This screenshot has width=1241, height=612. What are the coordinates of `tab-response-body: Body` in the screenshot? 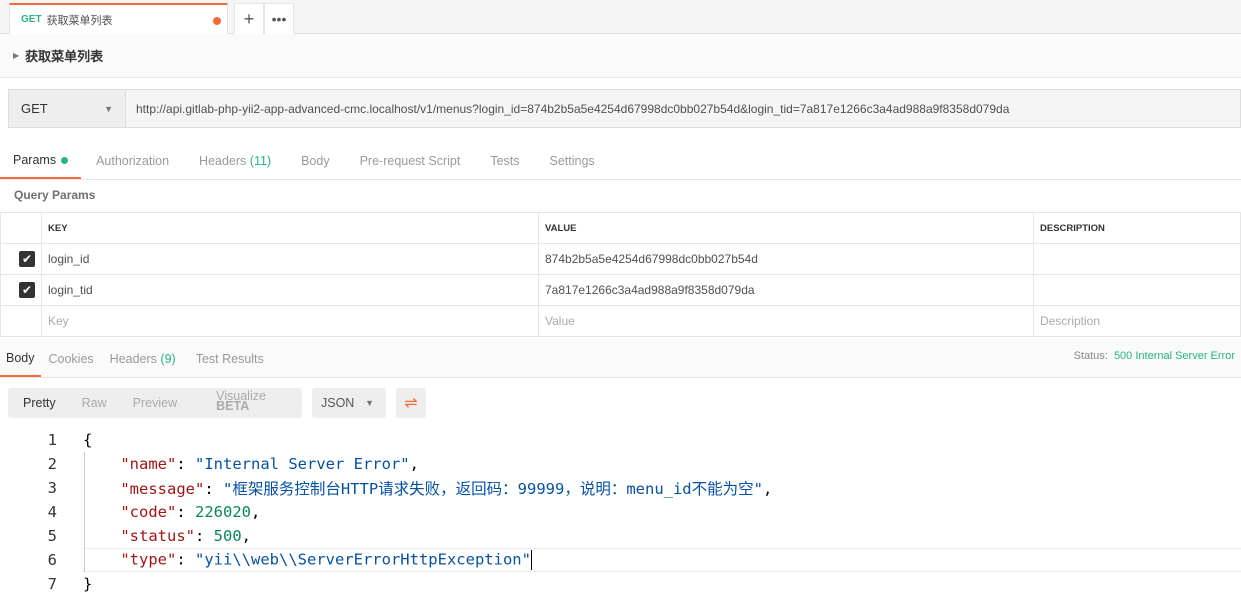 It's located at (20, 358).